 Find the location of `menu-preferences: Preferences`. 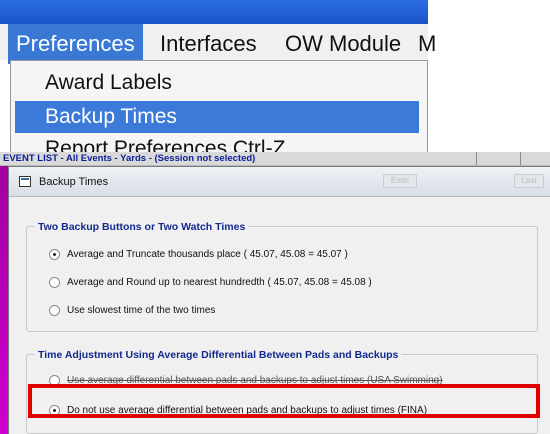

menu-preferences: Preferences is located at coordinates (75, 44).